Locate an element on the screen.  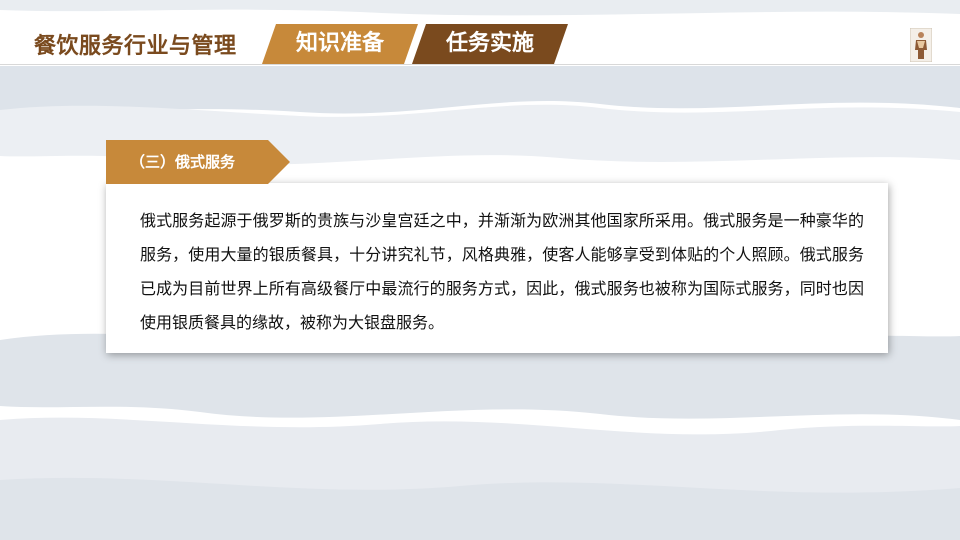
tab-knowledge-preparation: 知识准备 is located at coordinates (340, 44).